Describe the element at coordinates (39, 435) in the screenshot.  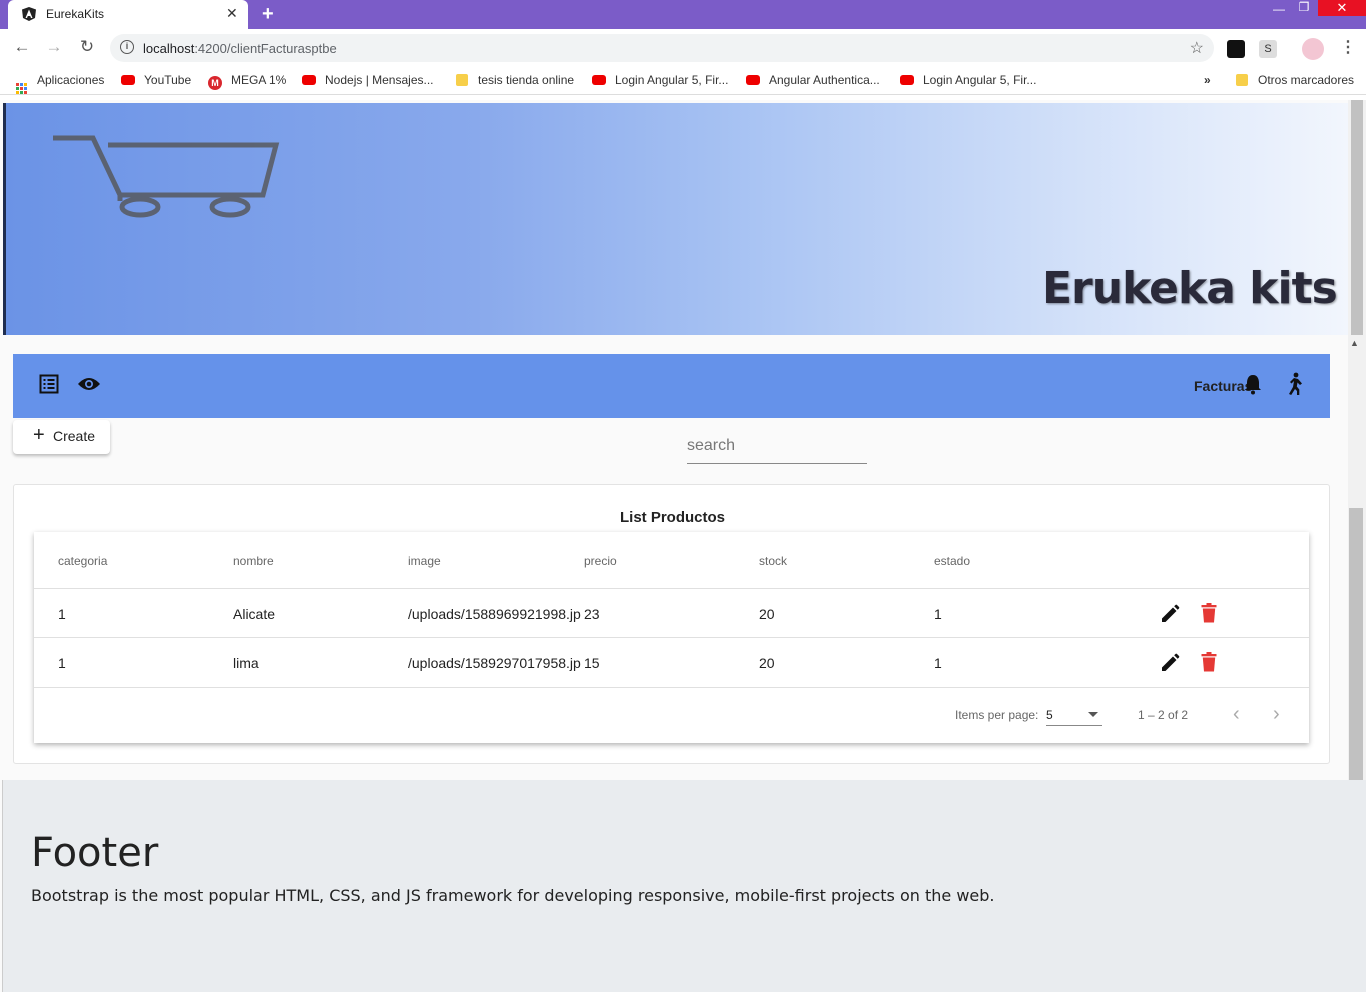
I see `add-icon: +` at that location.